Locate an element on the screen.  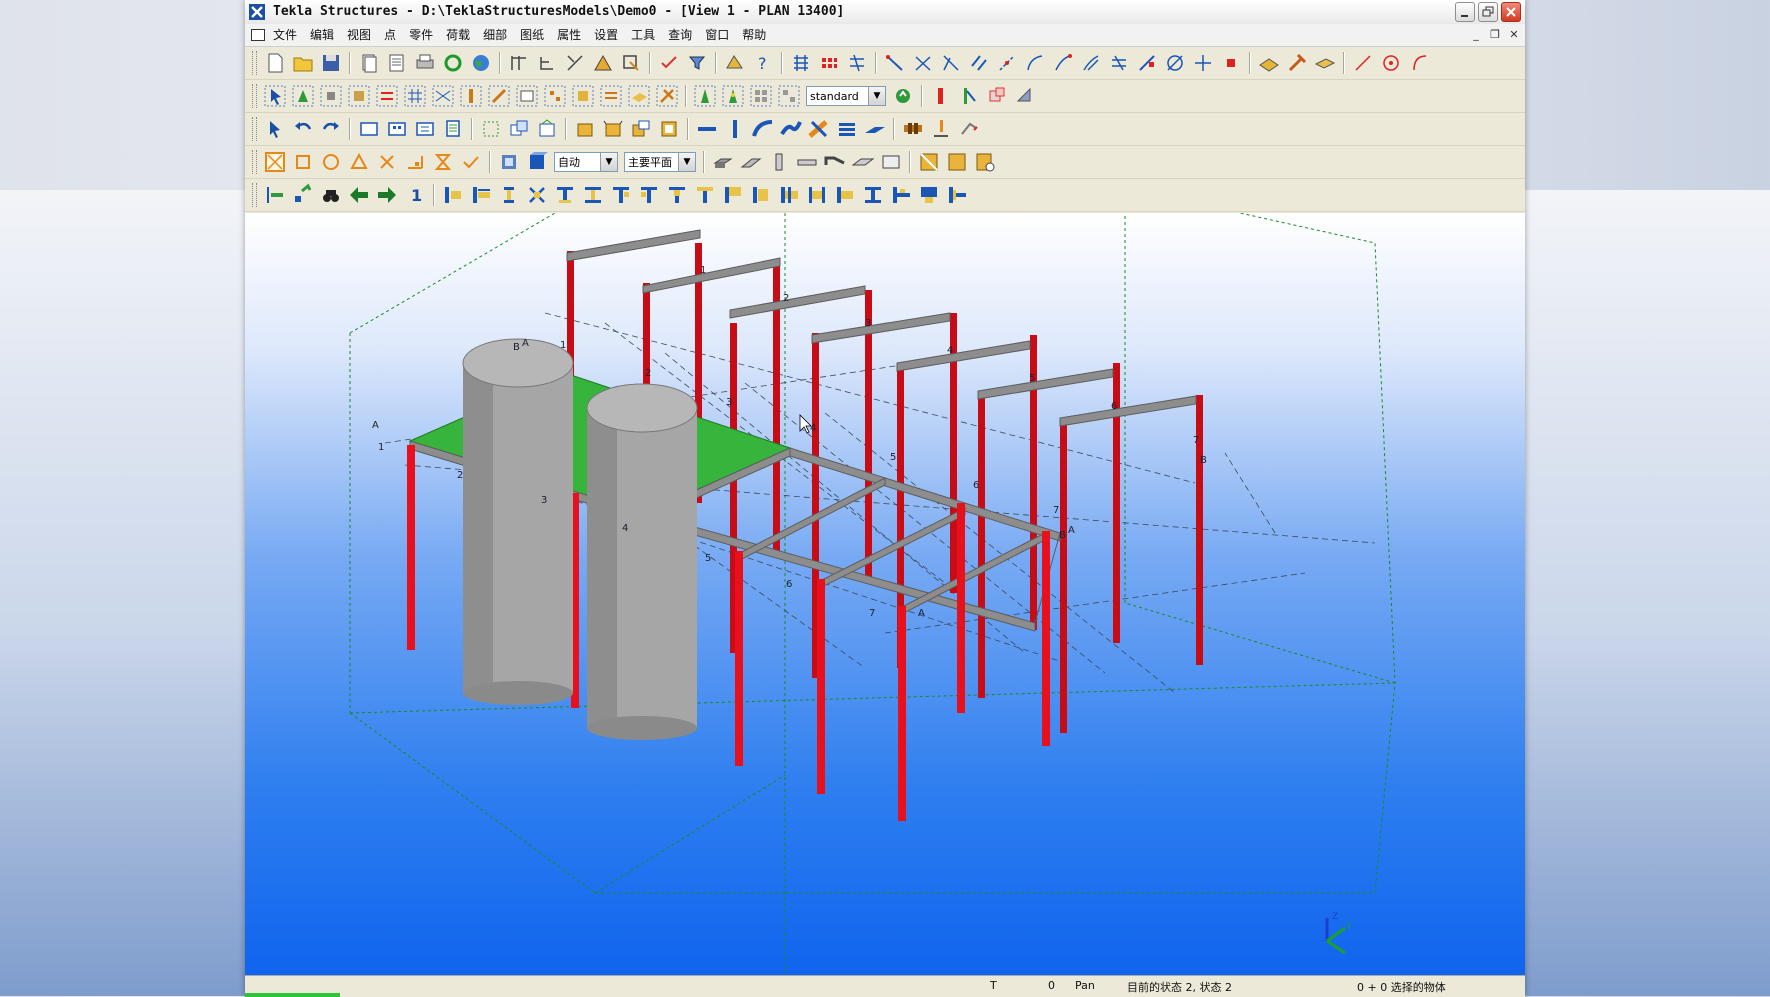
numbering-button is located at coordinates (957, 162).